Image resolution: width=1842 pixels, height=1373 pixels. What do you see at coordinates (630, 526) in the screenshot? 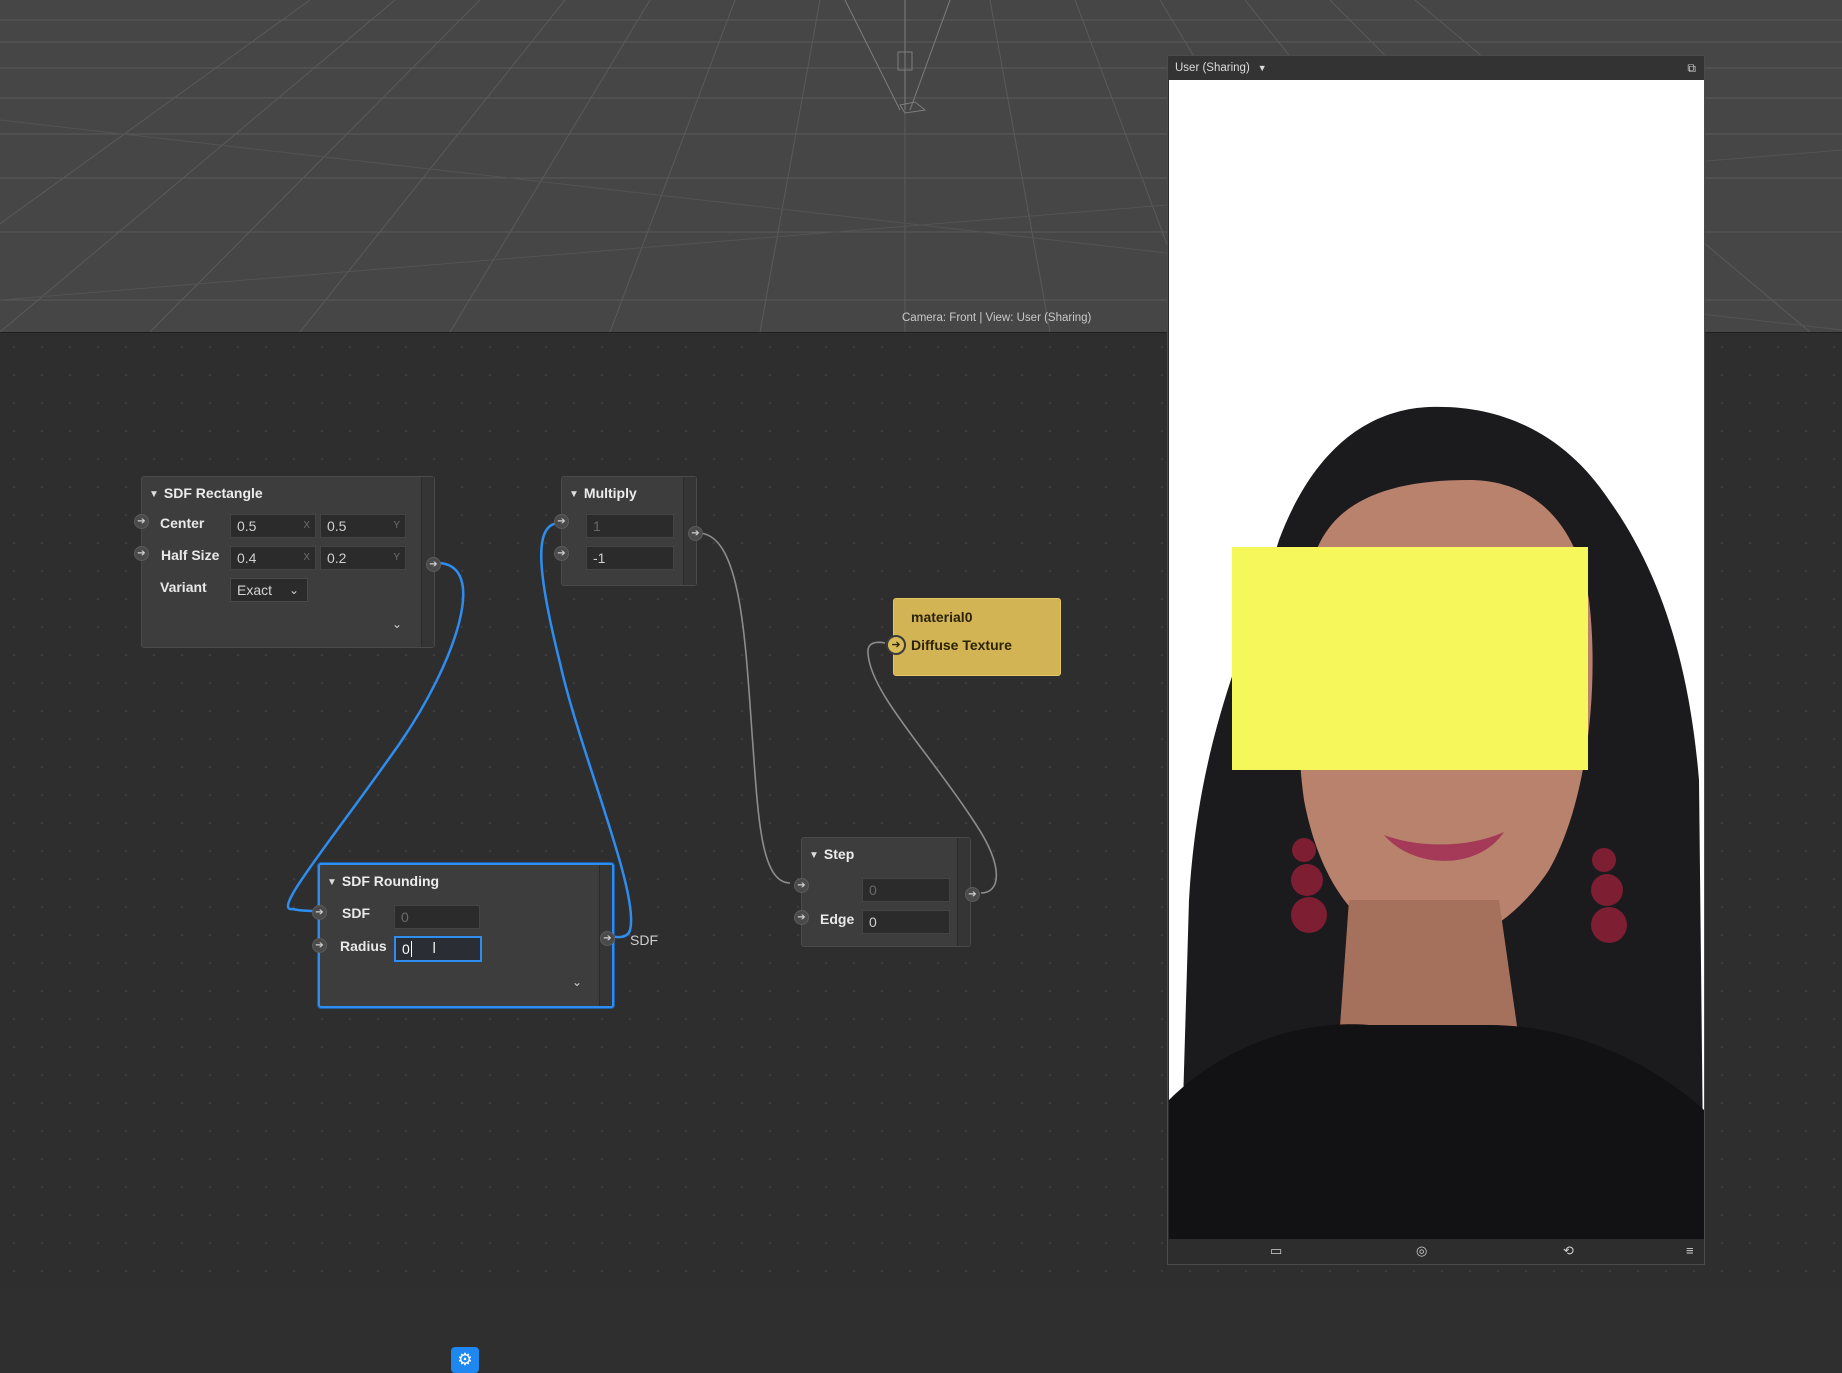
I see `multiply-input-a-field: 1` at bounding box center [630, 526].